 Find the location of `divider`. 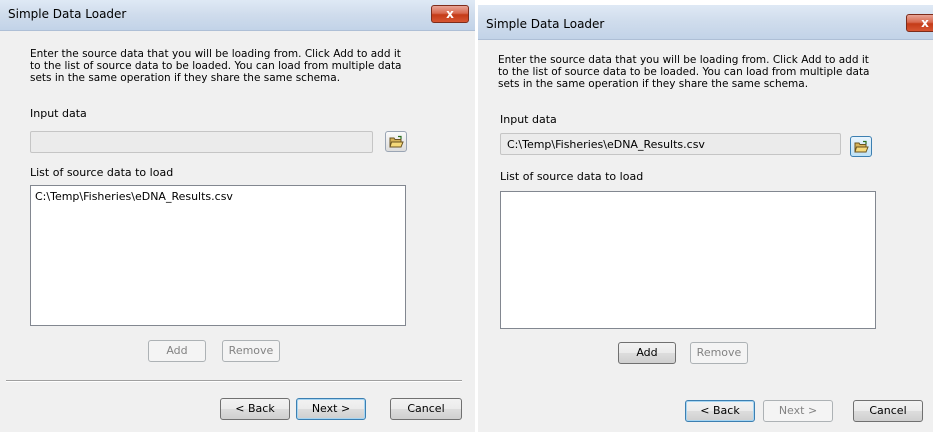

divider is located at coordinates (234, 381).